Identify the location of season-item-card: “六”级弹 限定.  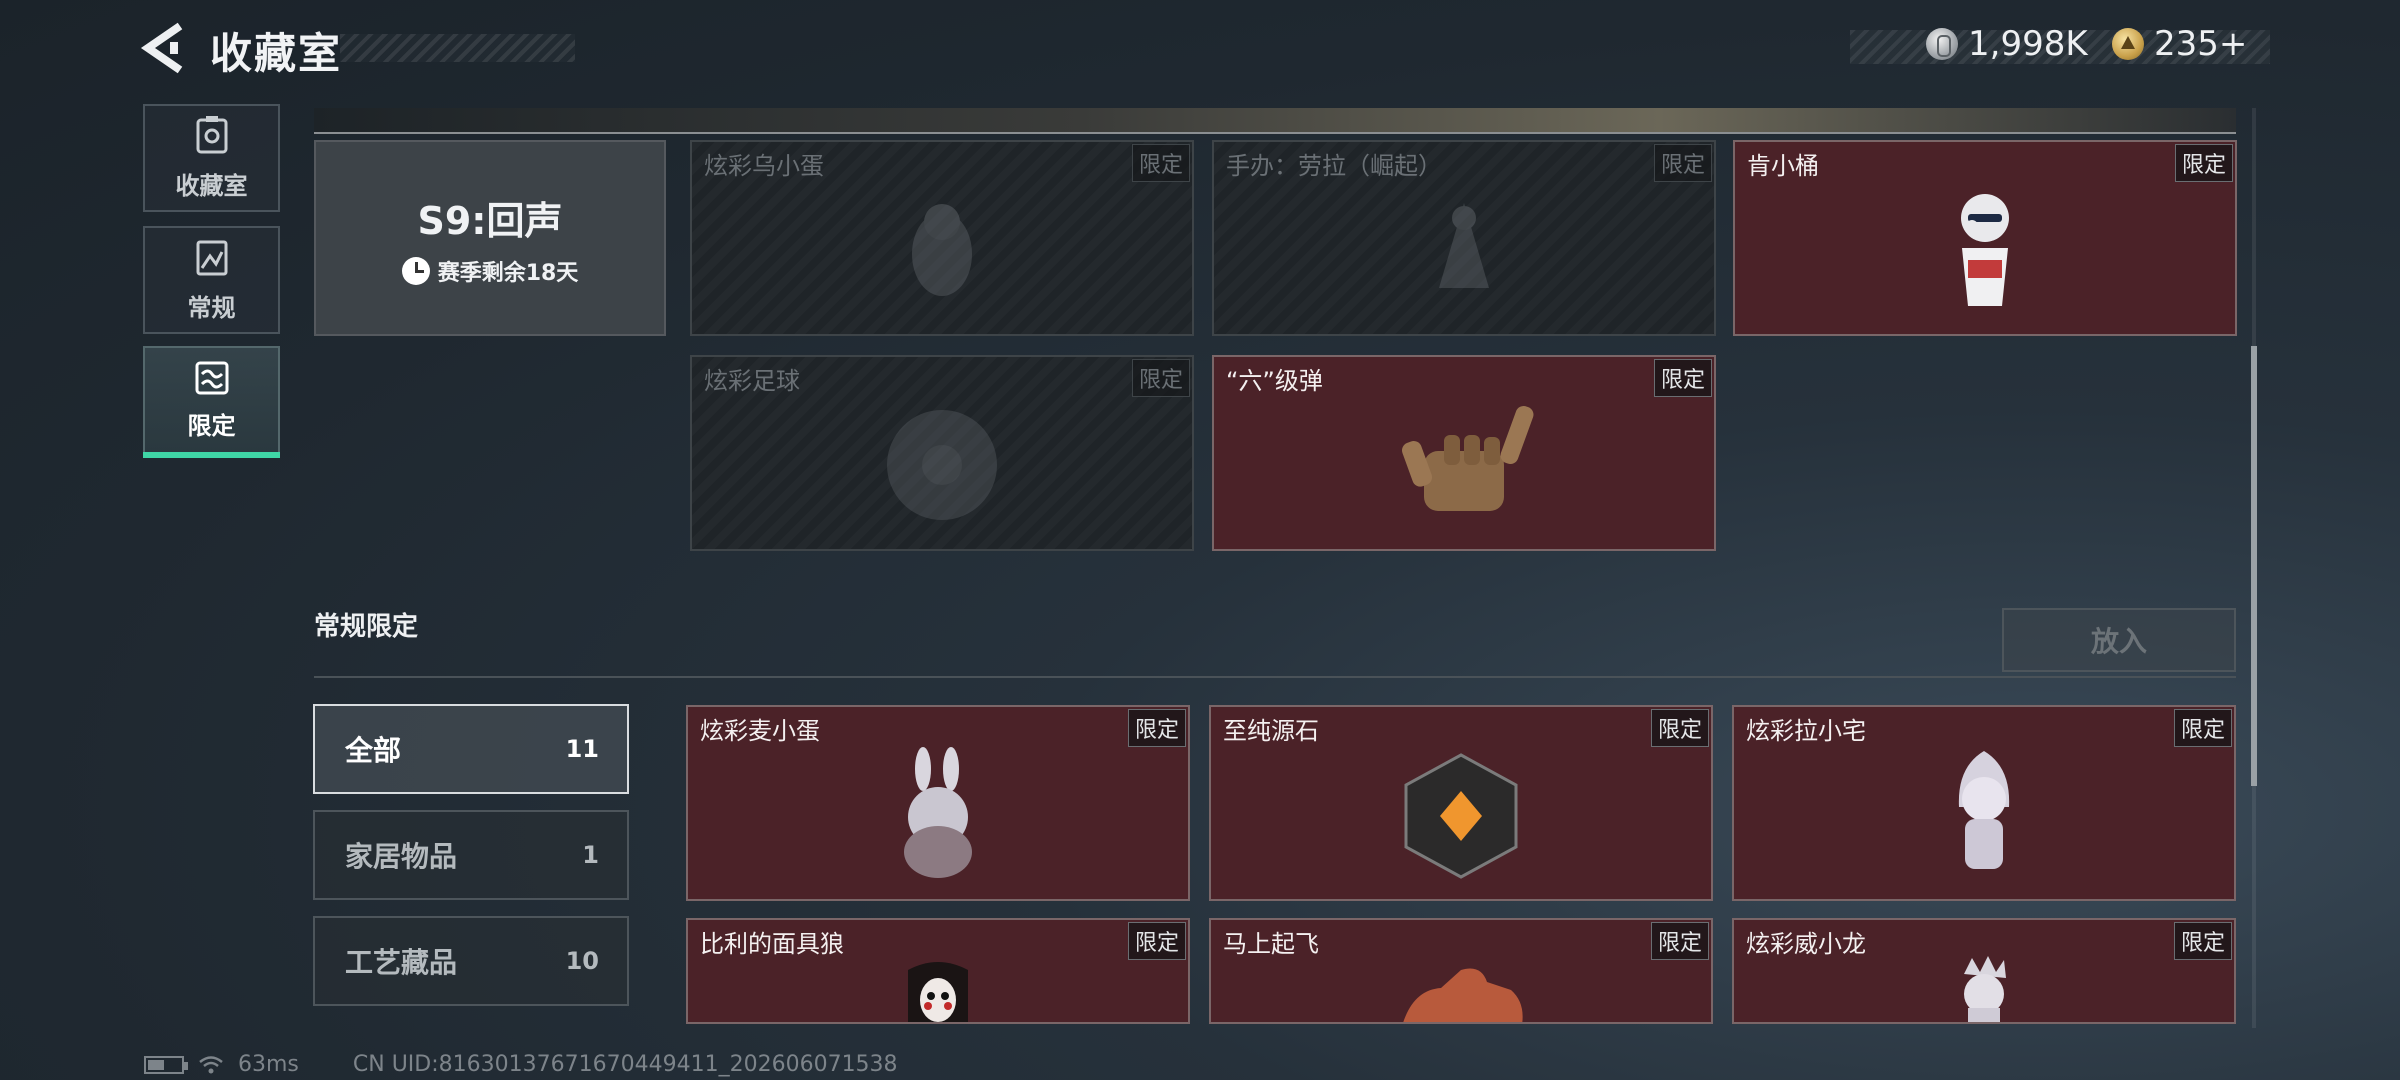
(1464, 453).